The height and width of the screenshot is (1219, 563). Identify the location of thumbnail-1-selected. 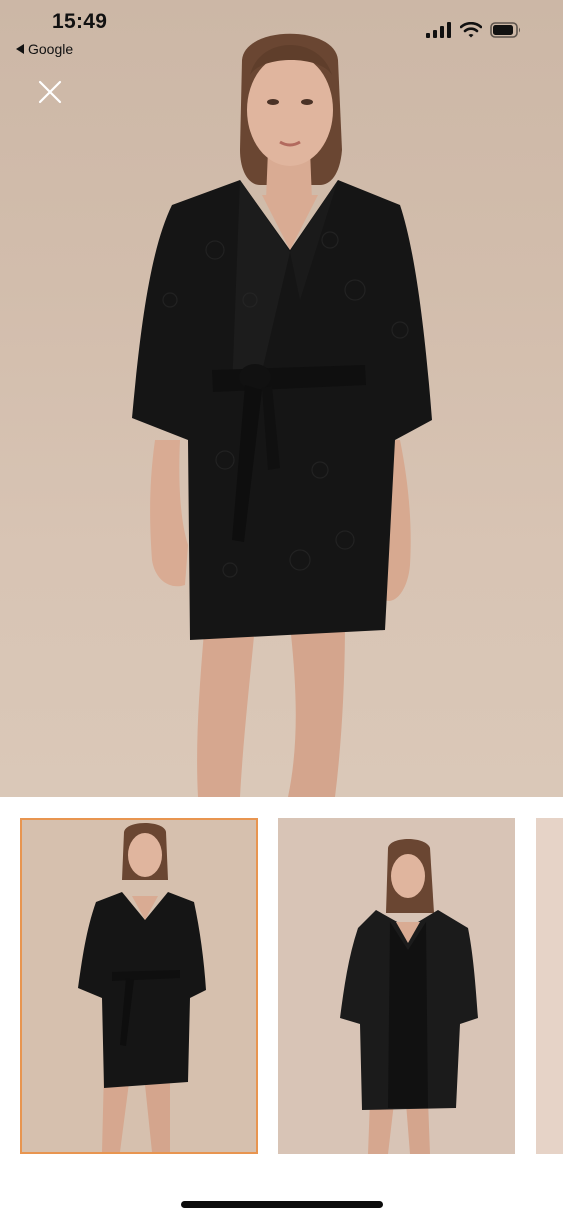
(139, 986).